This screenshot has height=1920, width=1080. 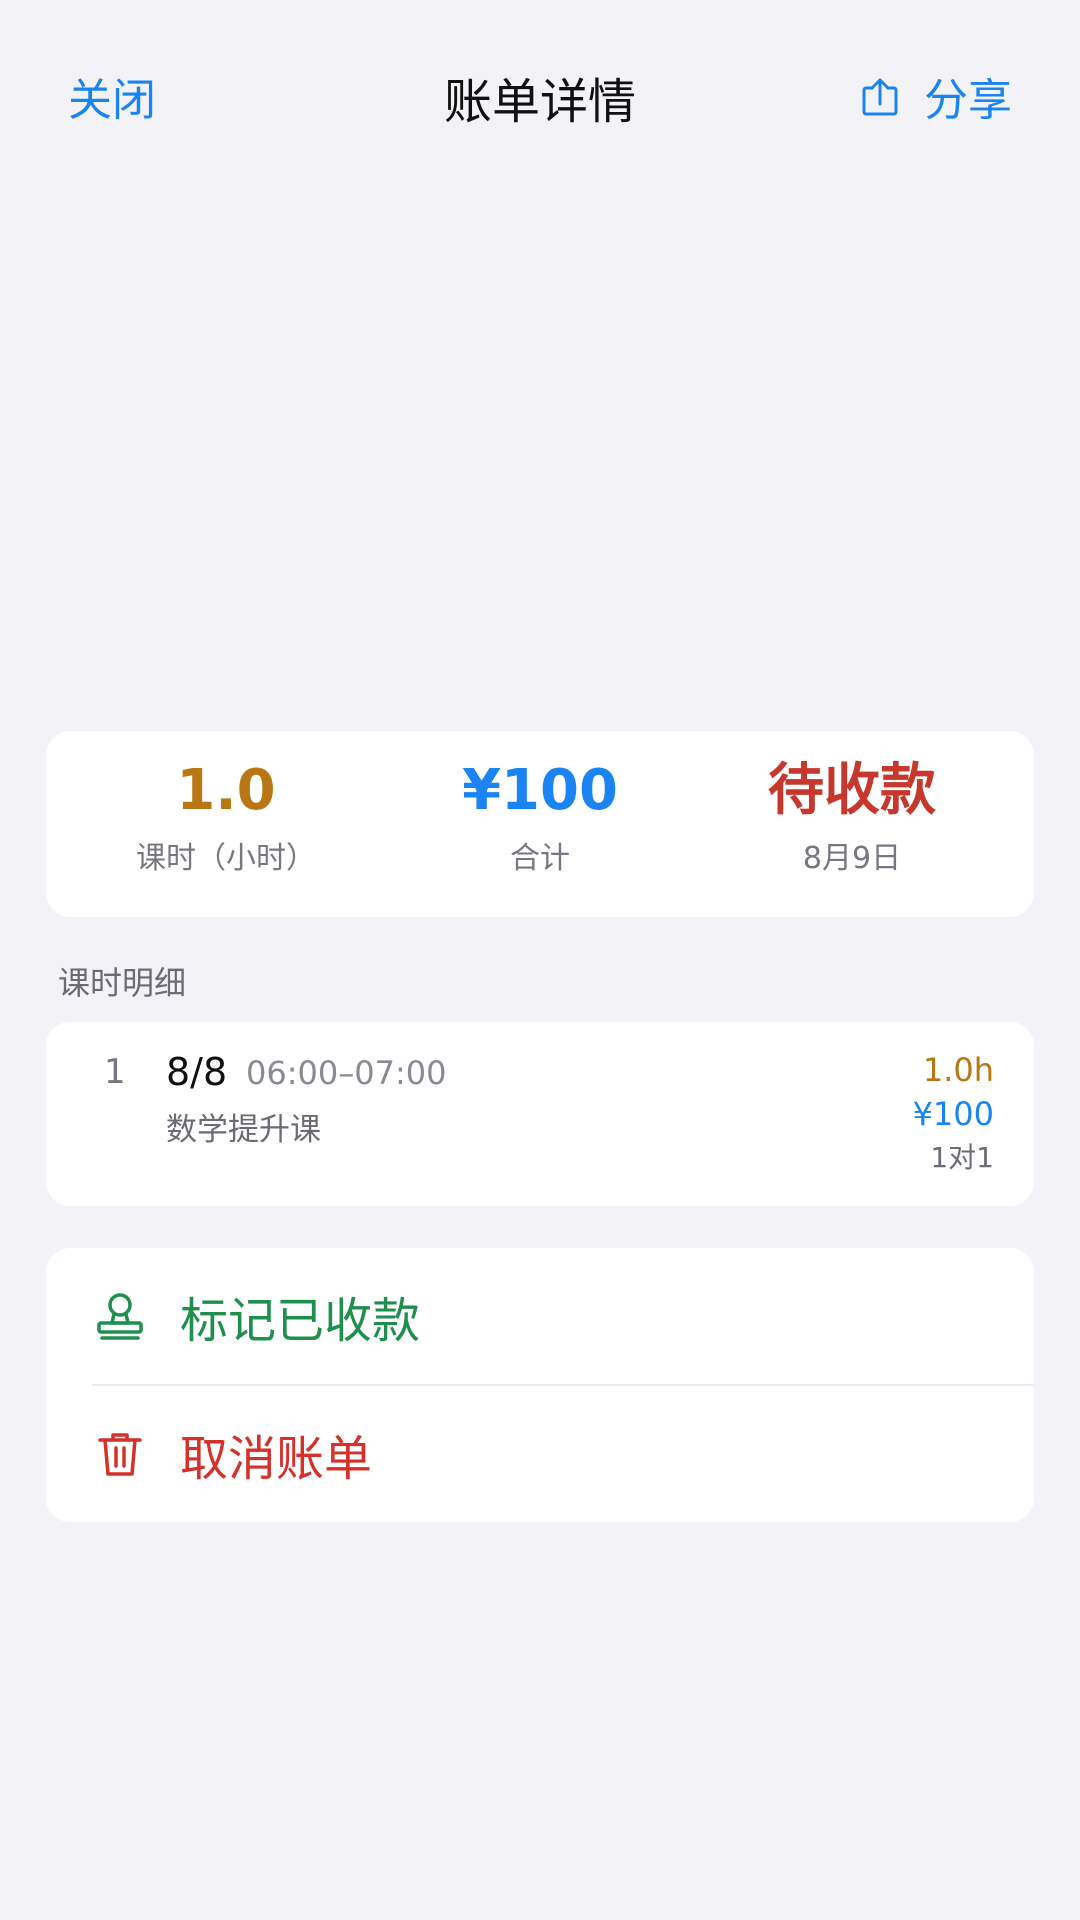 What do you see at coordinates (346, 1073) in the screenshot?
I see `lesson-time: 06:00–07:00` at bounding box center [346, 1073].